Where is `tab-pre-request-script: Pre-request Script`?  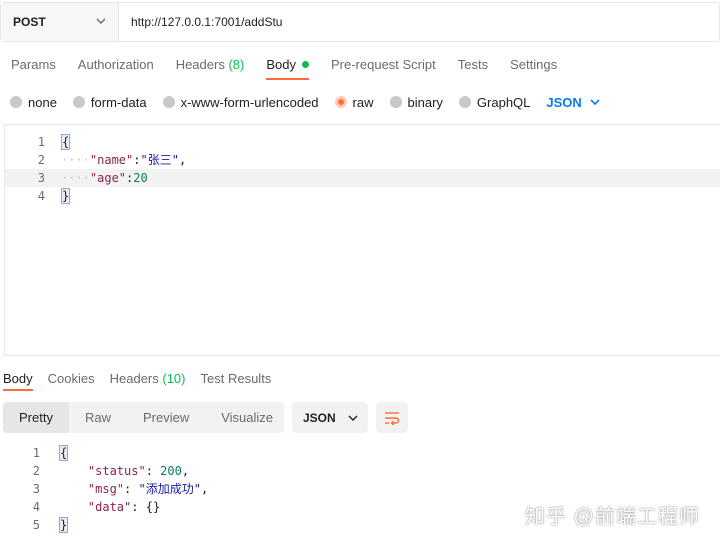 tab-pre-request-script: Pre-request Script is located at coordinates (383, 64).